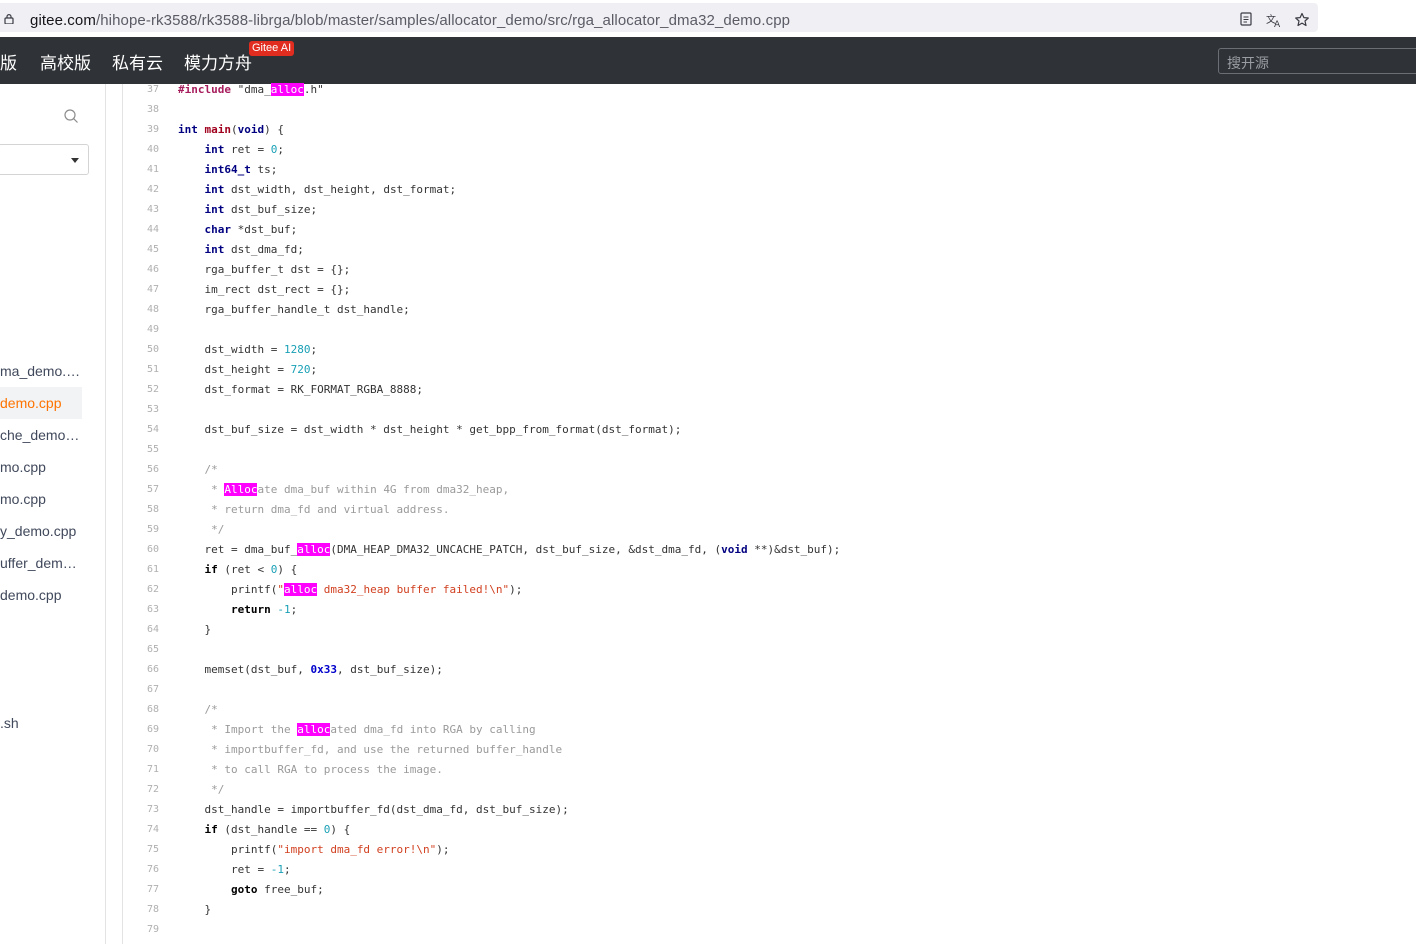 Image resolution: width=1416 pixels, height=944 pixels. Describe the element at coordinates (769, 830) in the screenshot. I see `code-line: 74 if (dst_handle == 0) {` at that location.